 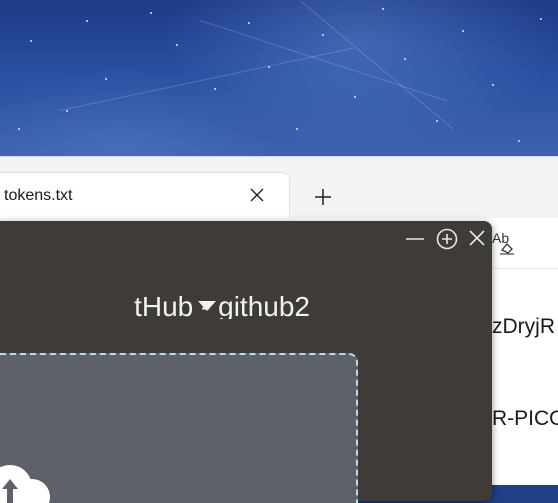 I want to click on minimize-icon, so click(x=415, y=238).